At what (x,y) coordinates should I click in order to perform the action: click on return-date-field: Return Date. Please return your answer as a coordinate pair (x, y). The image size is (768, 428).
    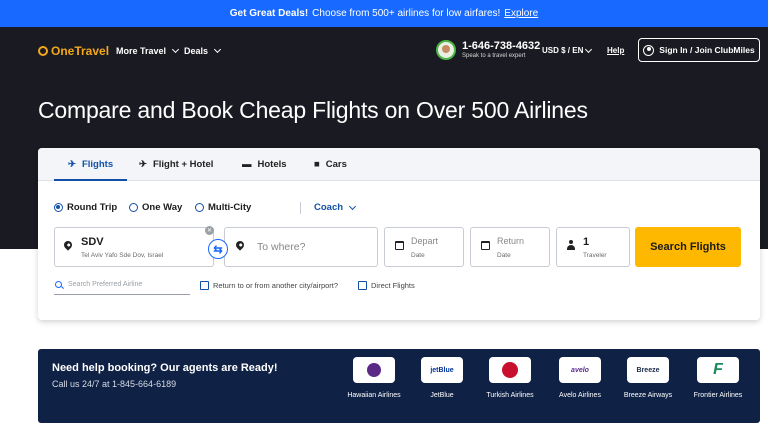
    Looking at the image, I should click on (510, 247).